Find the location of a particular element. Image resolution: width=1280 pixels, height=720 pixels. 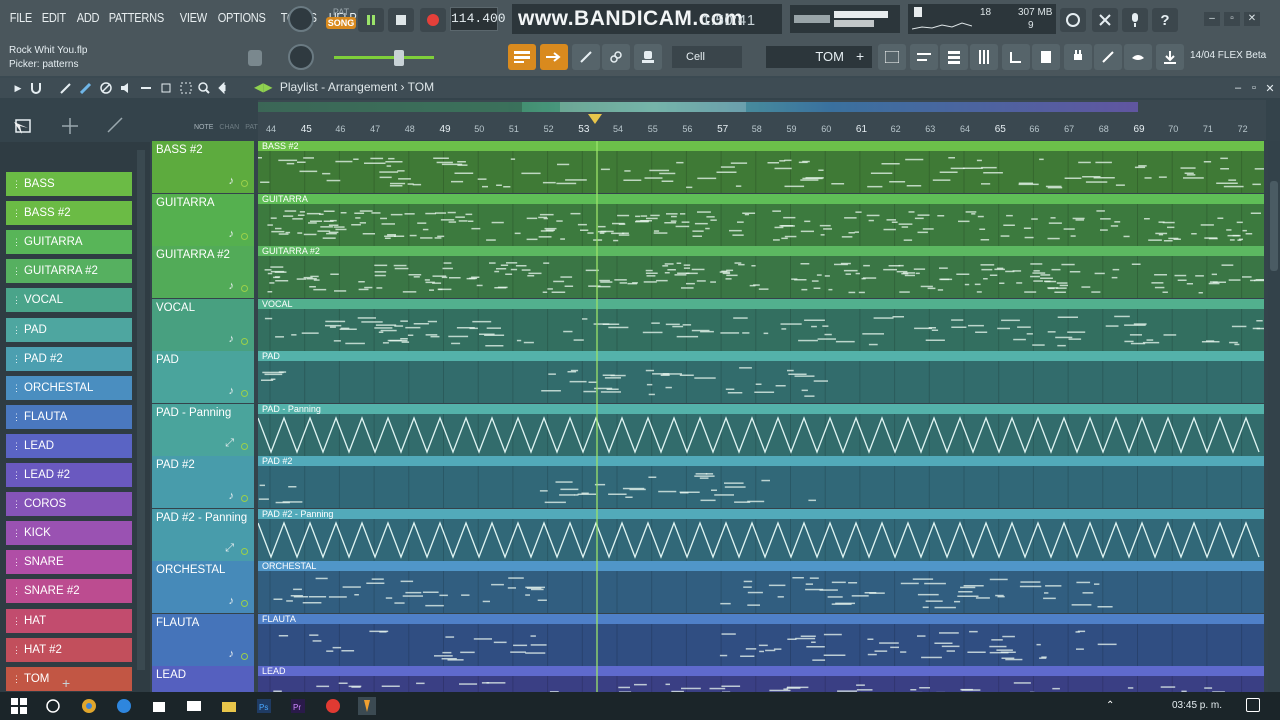

picker-item: ⋮ BASS is located at coordinates (69, 184).